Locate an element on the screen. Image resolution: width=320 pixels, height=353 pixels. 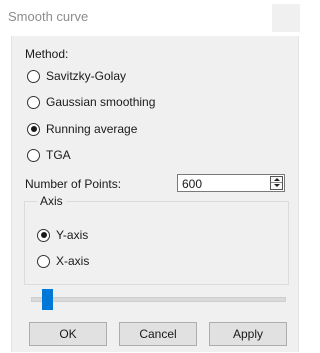
number-of-points-label: Number of Points: is located at coordinates (73, 184).